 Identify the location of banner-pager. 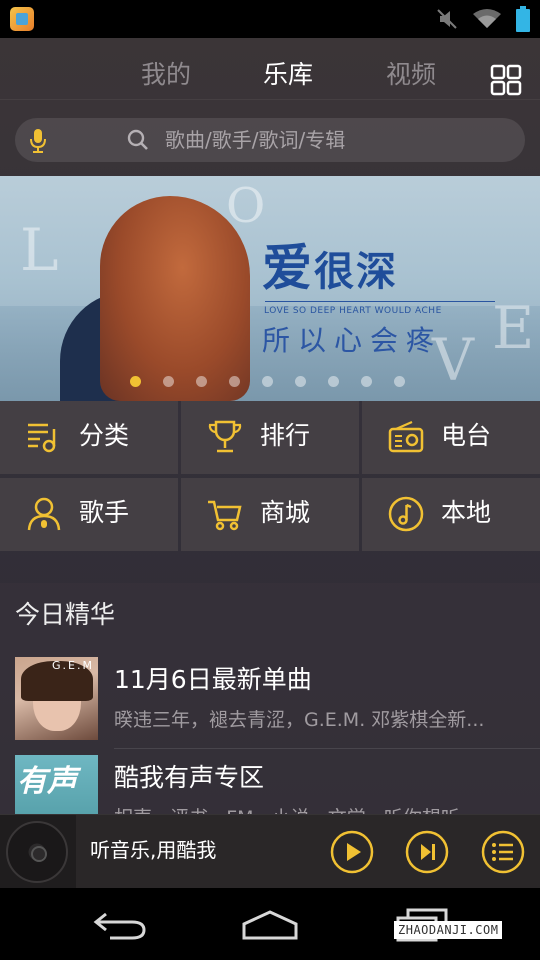
(267, 381).